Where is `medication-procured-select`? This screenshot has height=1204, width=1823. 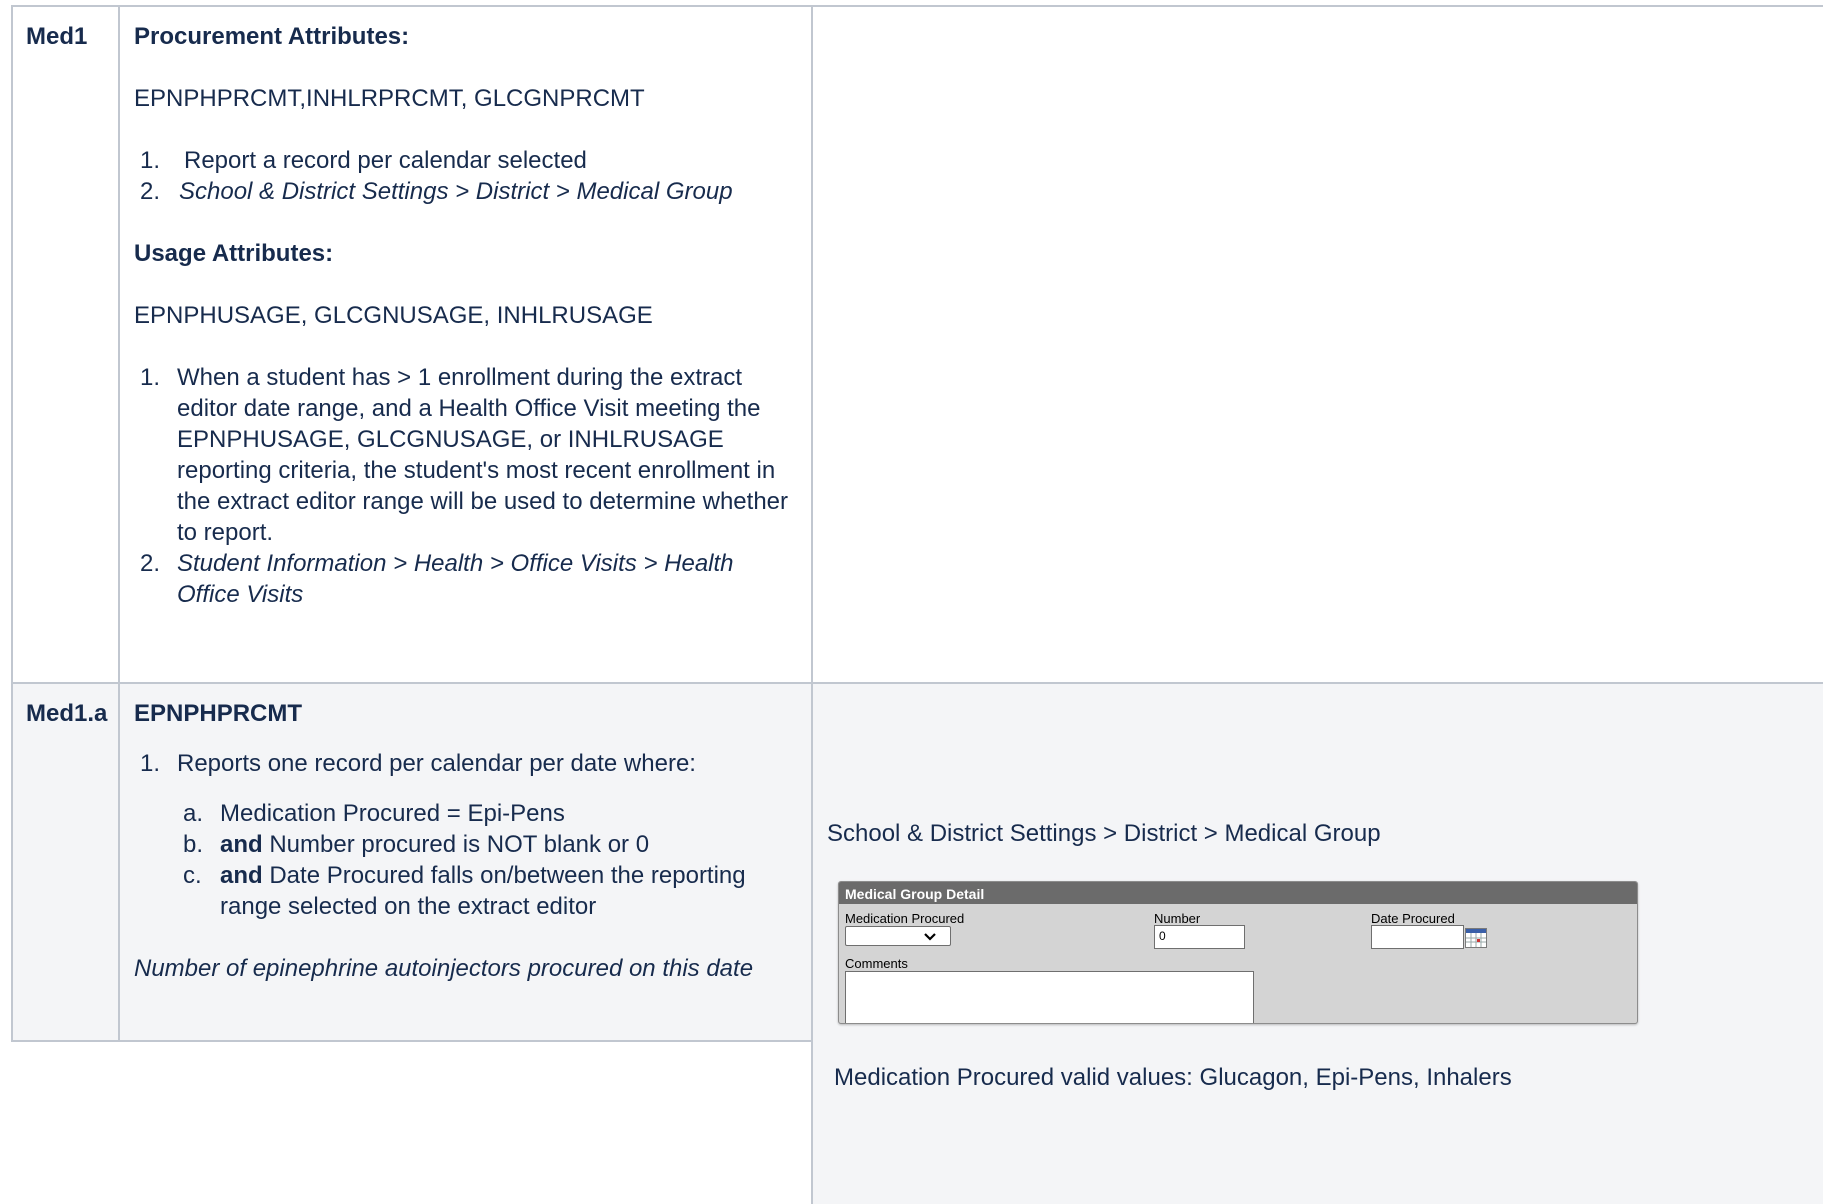
medication-procured-select is located at coordinates (898, 936).